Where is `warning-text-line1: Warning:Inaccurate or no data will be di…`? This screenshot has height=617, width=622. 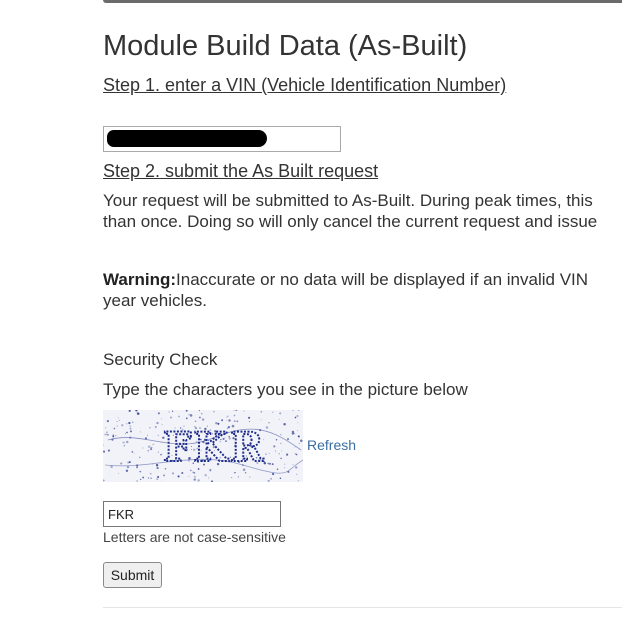
warning-text-line1: Warning:Inaccurate or no data will be di… is located at coordinates (345, 279).